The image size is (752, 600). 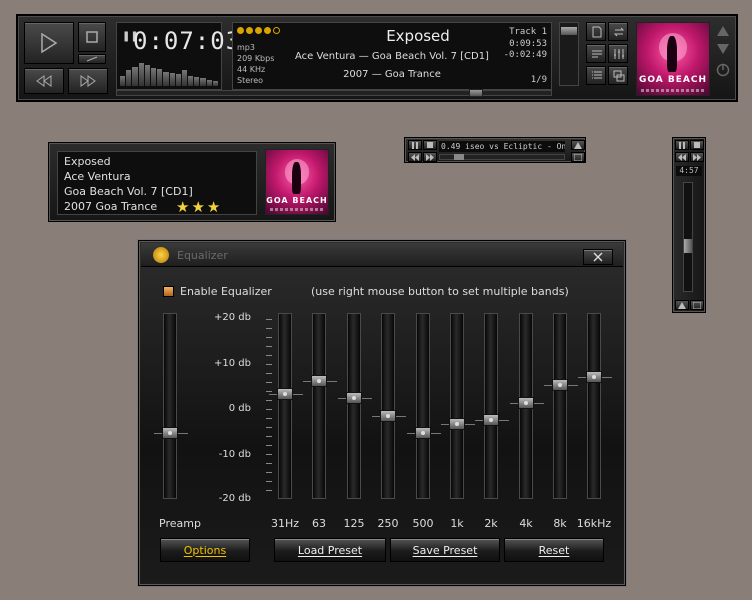 I want to click on mini-mode-button, so click(x=618, y=75).